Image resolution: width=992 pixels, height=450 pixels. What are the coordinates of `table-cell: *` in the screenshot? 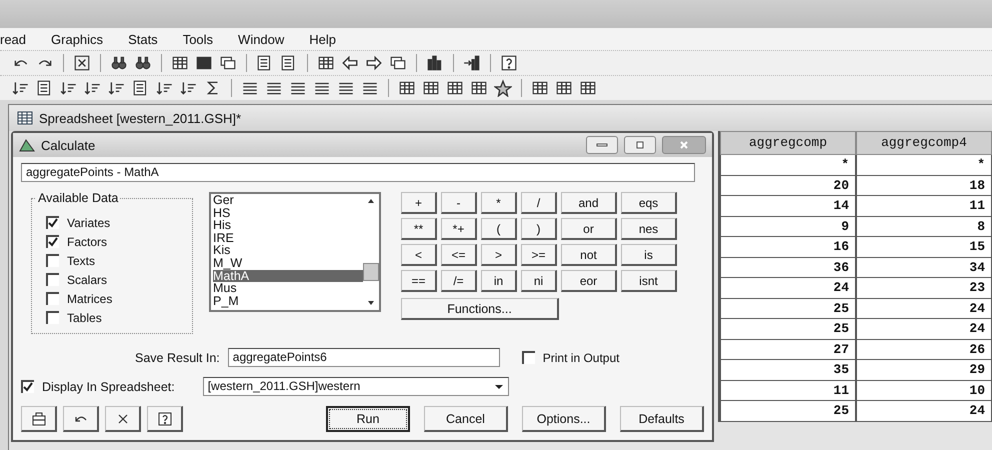 It's located at (924, 165).